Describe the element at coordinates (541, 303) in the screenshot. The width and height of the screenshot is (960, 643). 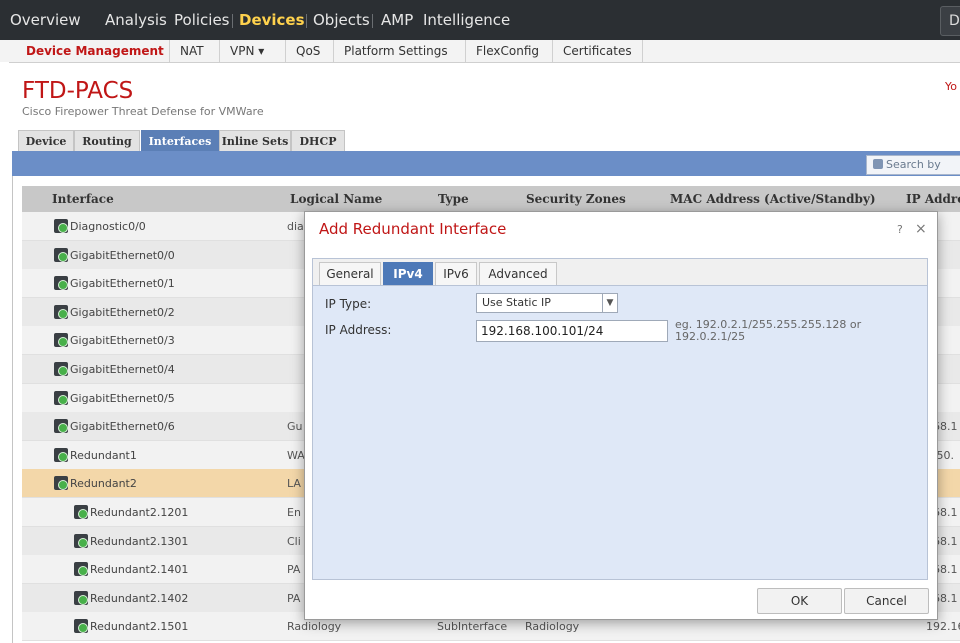
I see `ip-type-select: Use Static IP` at that location.